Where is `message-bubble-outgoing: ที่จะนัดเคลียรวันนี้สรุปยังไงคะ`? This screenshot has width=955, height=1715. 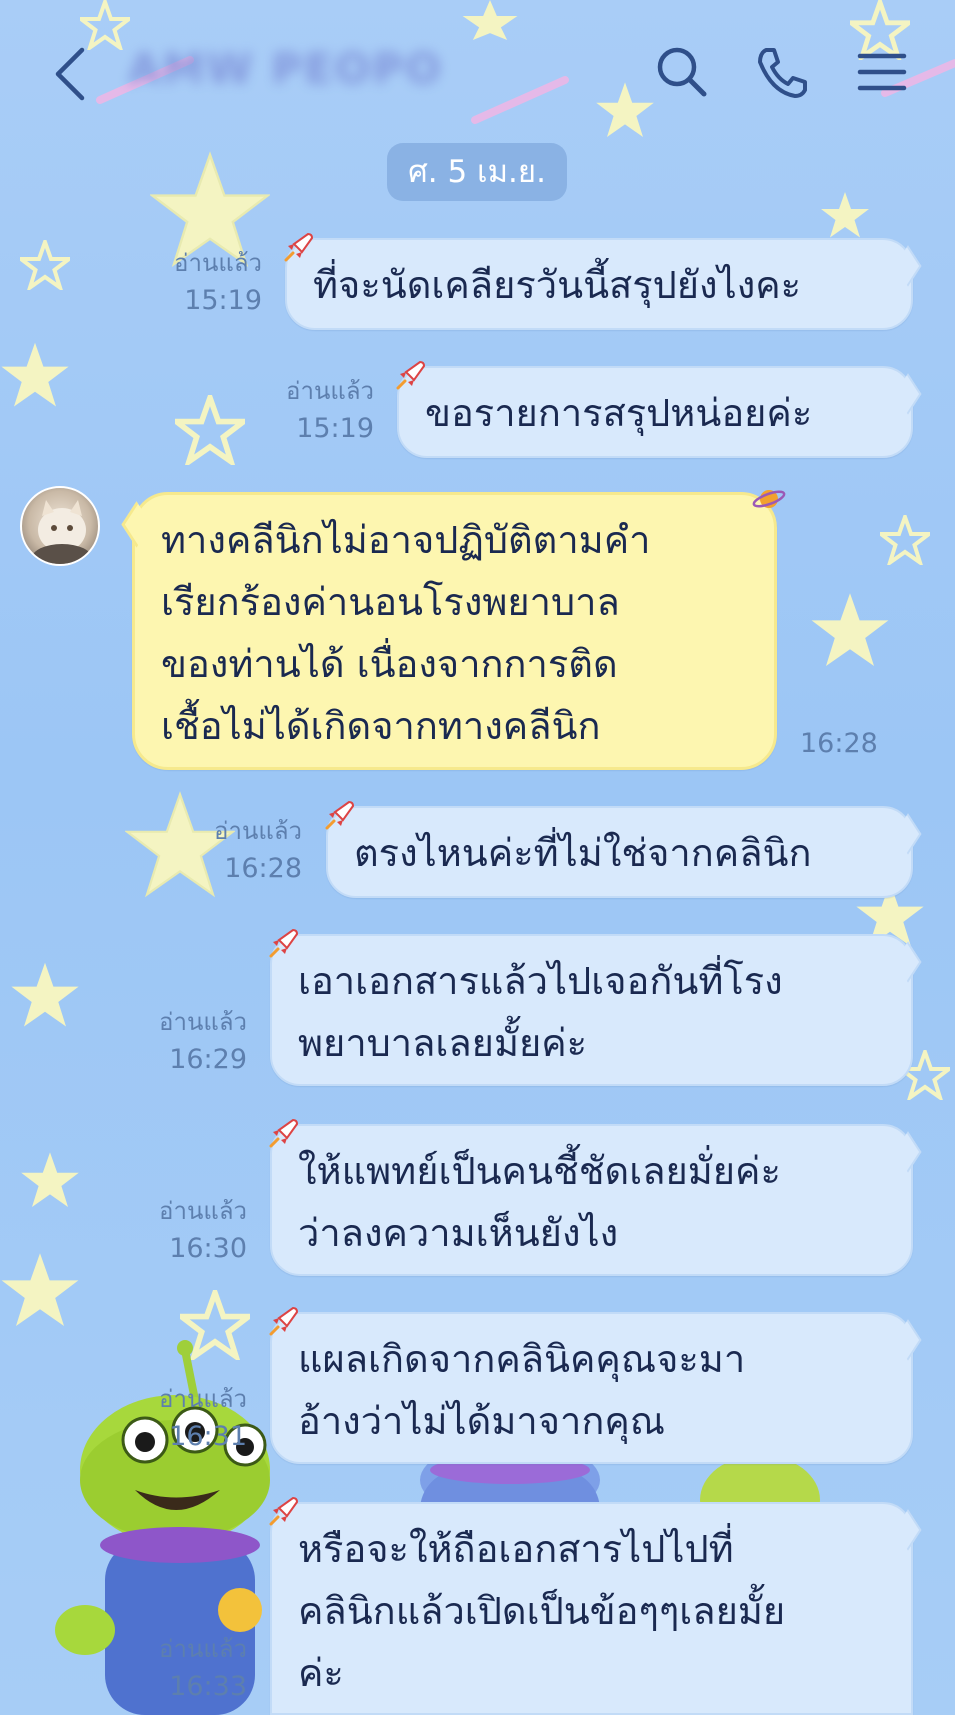
message-bubble-outgoing: ที่จะนัดเคลียรวันนี้สรุปยังไงคะ is located at coordinates (599, 284).